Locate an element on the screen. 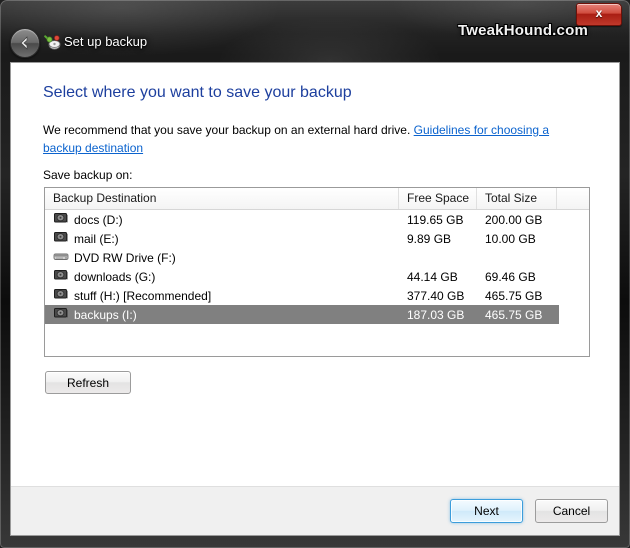 The width and height of the screenshot is (630, 548). dialog-footer: Next Cancel is located at coordinates (315, 510).